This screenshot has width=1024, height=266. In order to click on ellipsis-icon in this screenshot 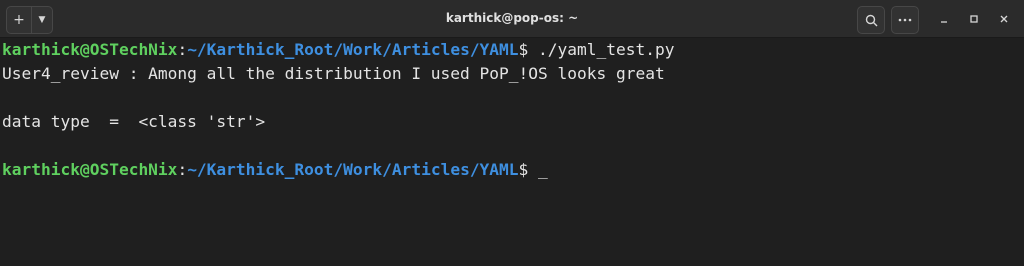, I will do `click(905, 20)`.